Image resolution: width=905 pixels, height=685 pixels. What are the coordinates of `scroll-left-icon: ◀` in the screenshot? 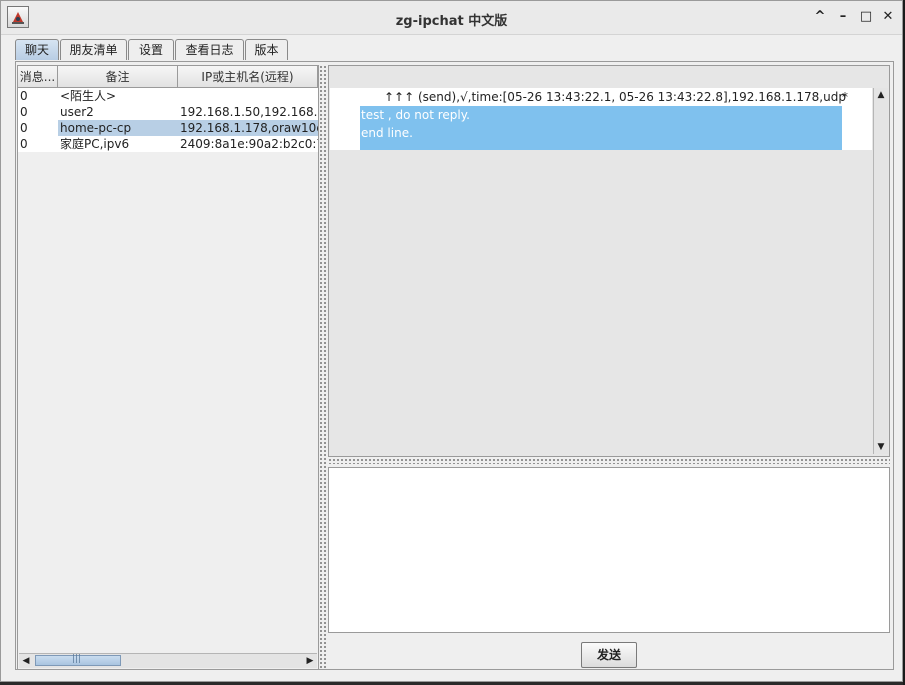 It's located at (26, 661).